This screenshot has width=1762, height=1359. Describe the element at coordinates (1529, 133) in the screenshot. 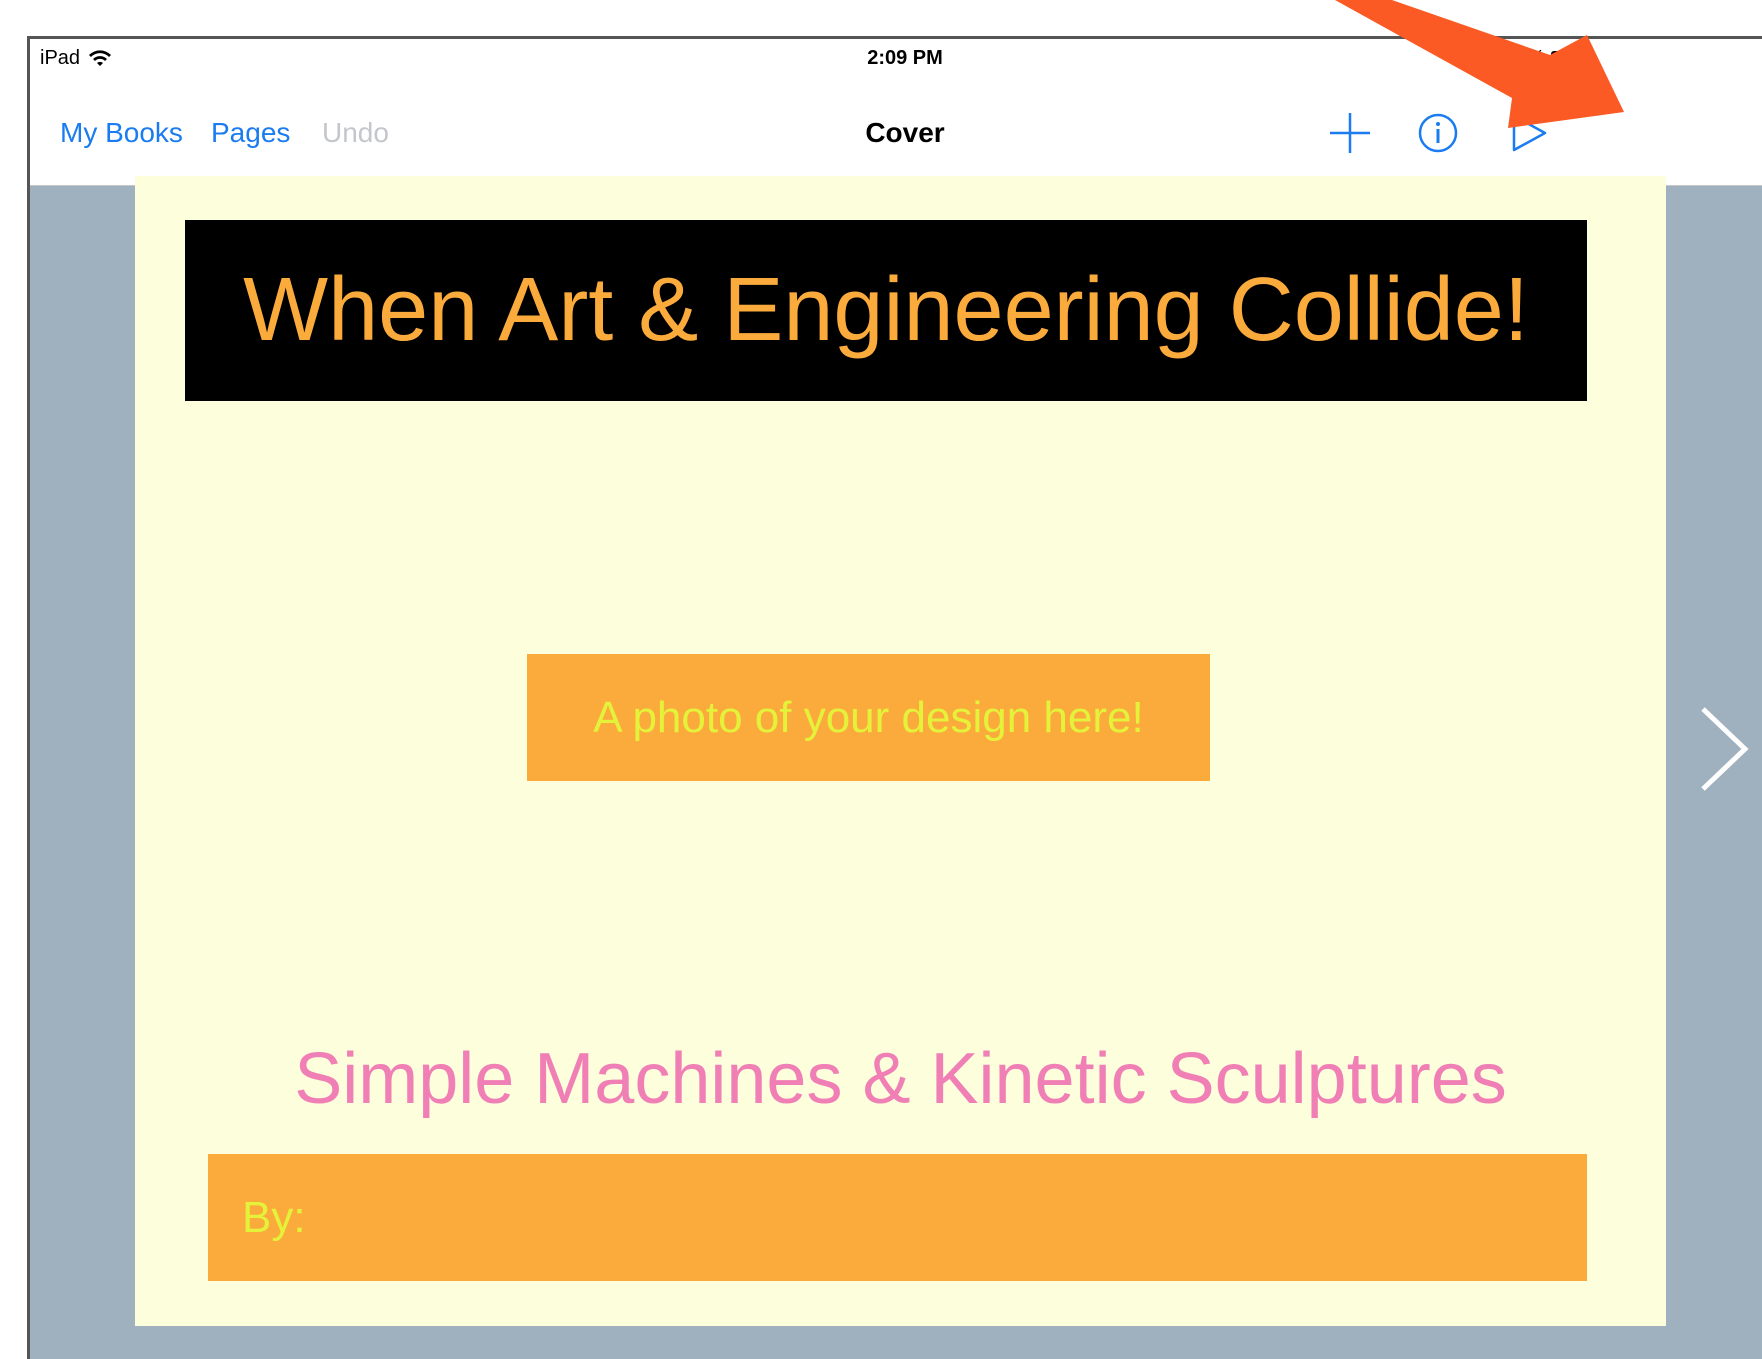

I see `play-icon` at that location.